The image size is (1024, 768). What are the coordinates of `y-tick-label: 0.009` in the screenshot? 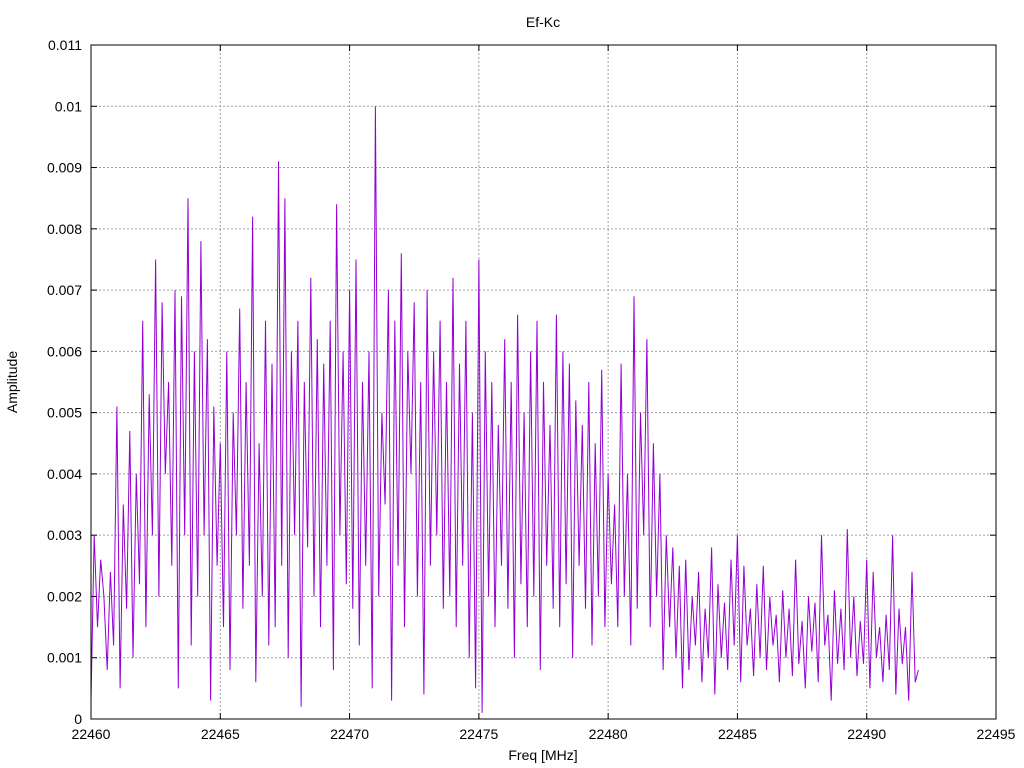 It's located at (64, 168).